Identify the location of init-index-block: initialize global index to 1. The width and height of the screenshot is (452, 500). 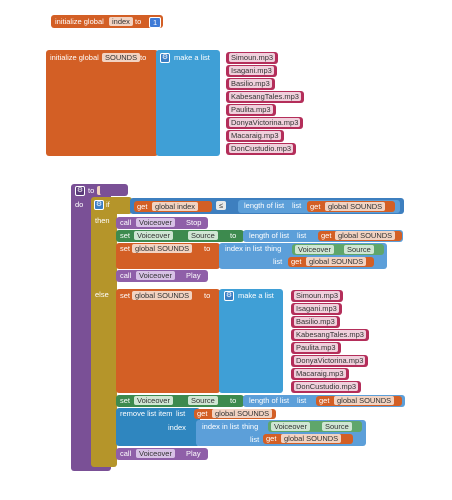
(107, 21).